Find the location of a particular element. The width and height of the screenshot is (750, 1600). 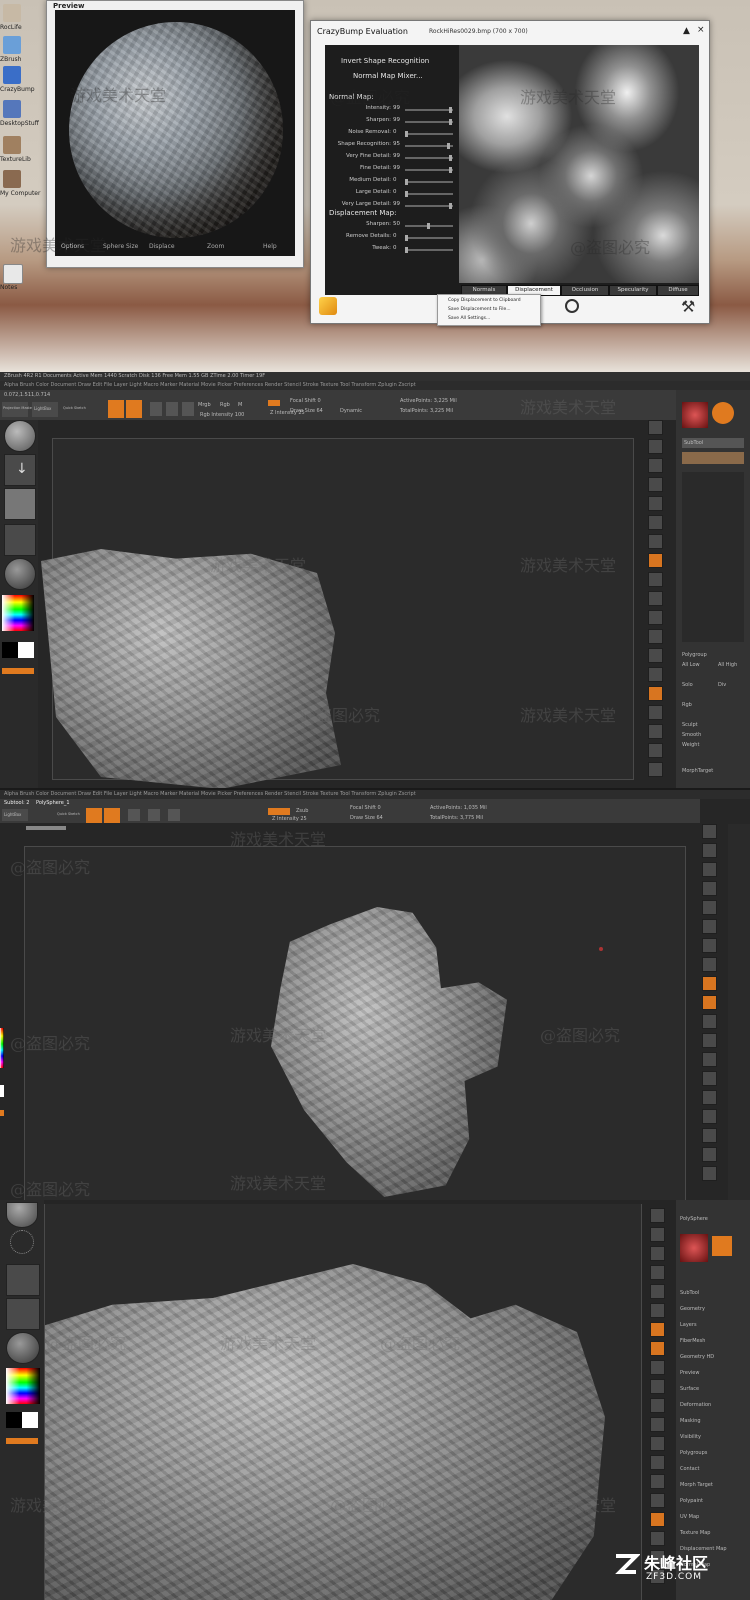

edit-button is located at coordinates (116, 409).